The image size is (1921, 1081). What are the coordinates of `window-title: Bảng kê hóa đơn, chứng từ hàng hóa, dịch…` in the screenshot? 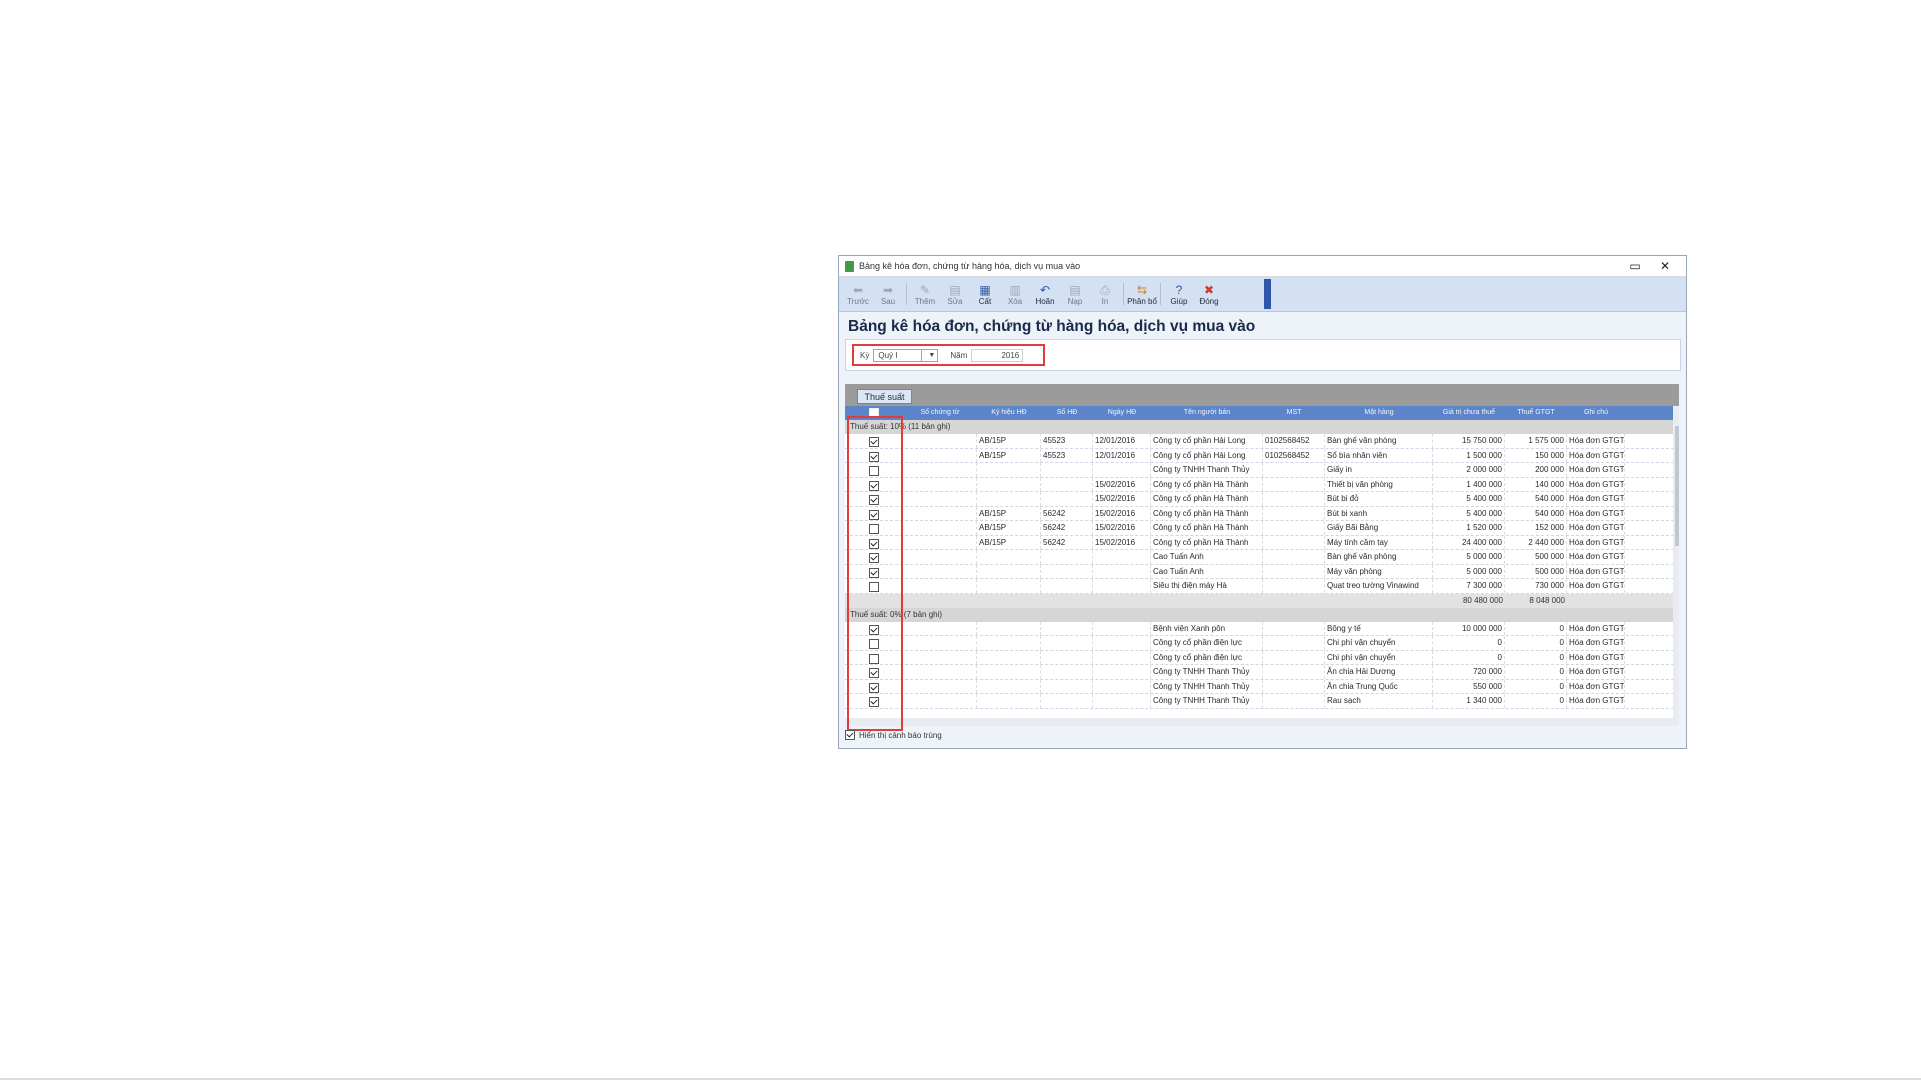 It's located at (970, 266).